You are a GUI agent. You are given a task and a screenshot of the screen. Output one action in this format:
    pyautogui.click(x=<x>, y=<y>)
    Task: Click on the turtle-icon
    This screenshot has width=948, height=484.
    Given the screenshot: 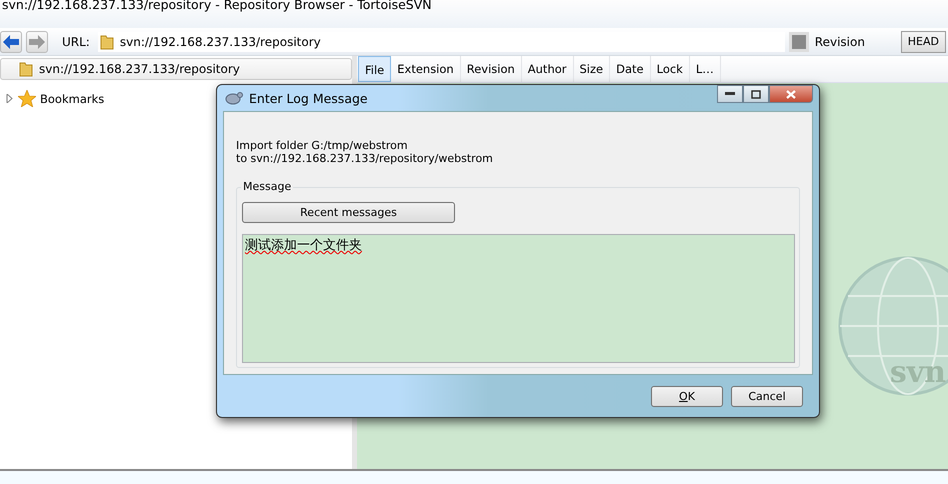 What is the action you would take?
    pyautogui.click(x=234, y=98)
    